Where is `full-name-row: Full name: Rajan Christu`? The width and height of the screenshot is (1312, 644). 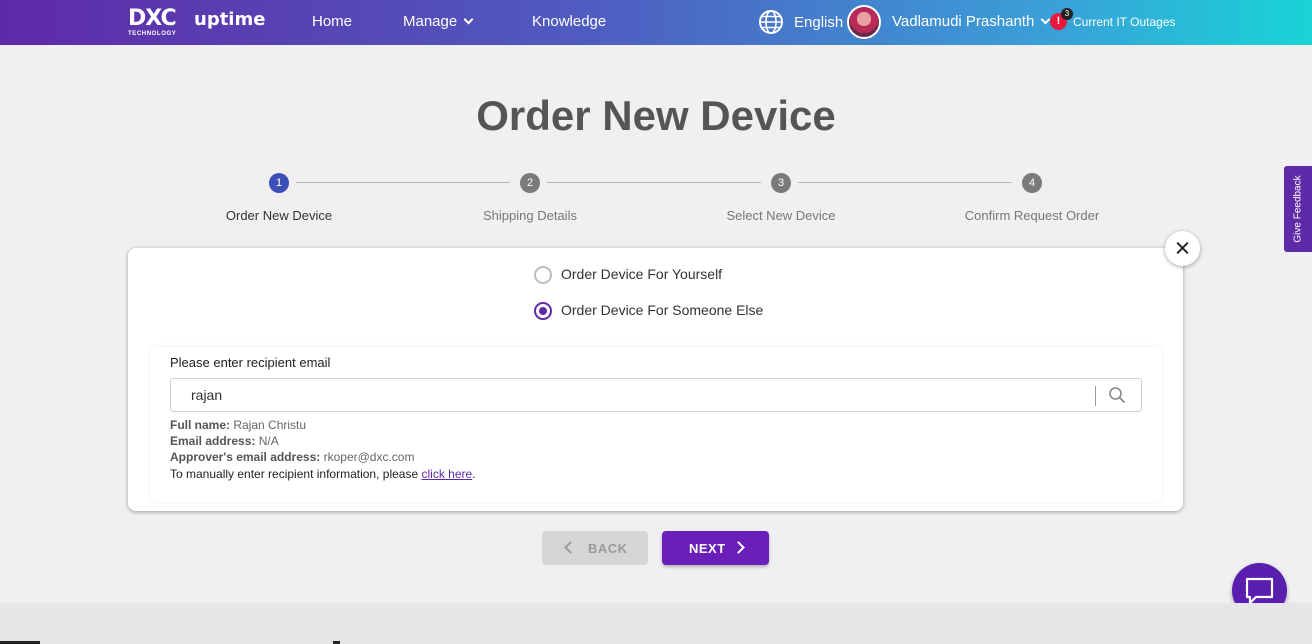 full-name-row: Full name: Rajan Christu is located at coordinates (238, 425).